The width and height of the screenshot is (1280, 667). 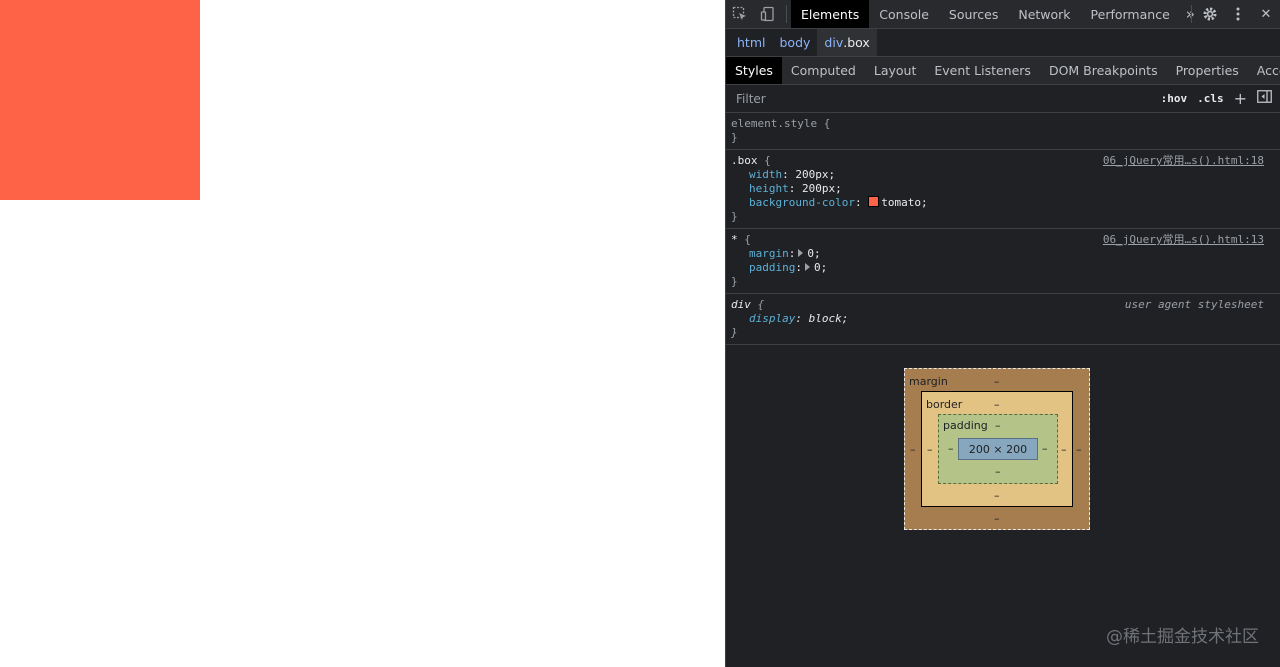 I want to click on property-name: display, so click(x=772, y=318).